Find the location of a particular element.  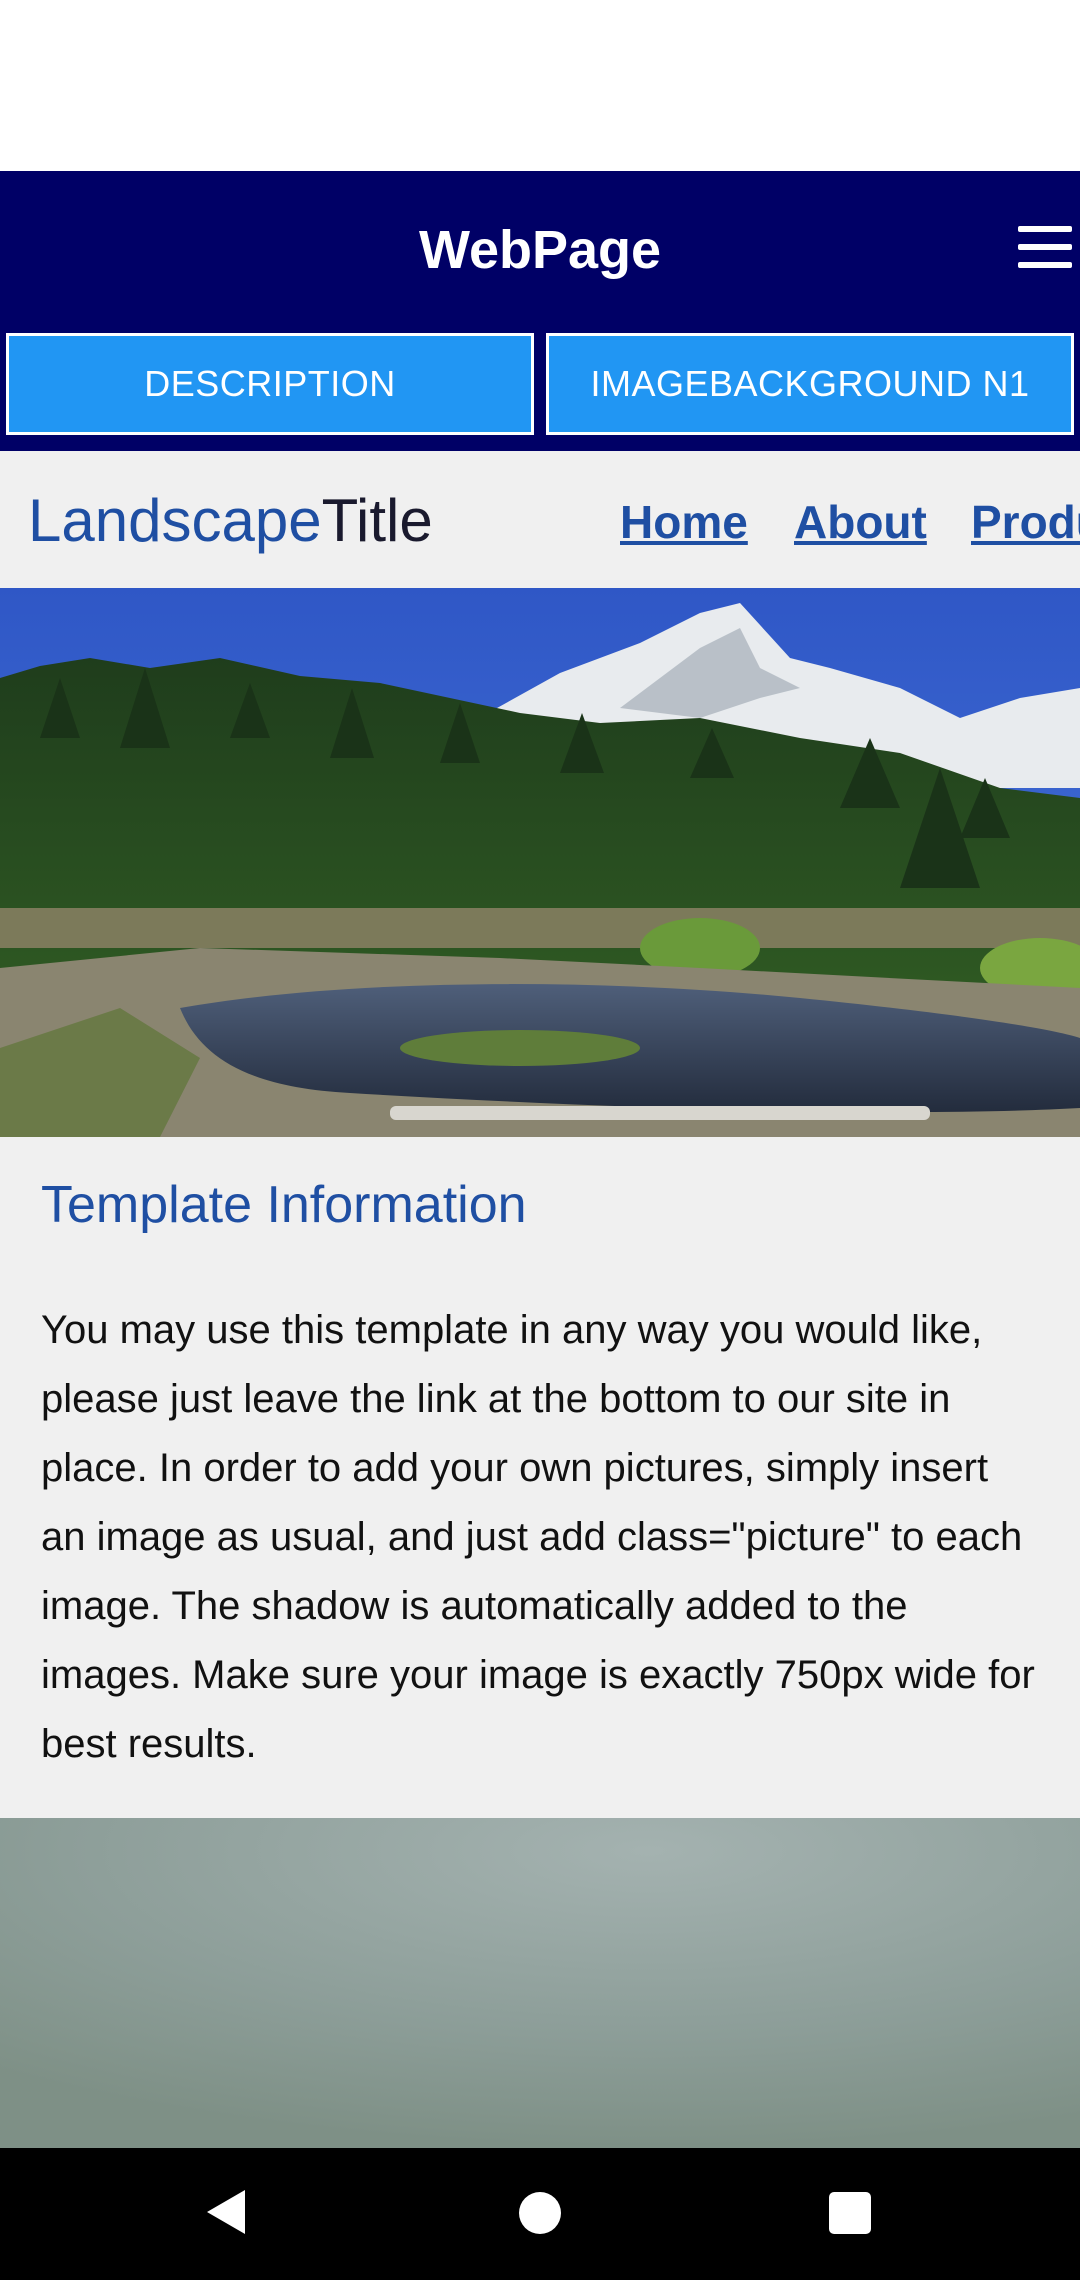

imagebackground-button: IMAGEBACKGROUND N1 is located at coordinates (810, 384).